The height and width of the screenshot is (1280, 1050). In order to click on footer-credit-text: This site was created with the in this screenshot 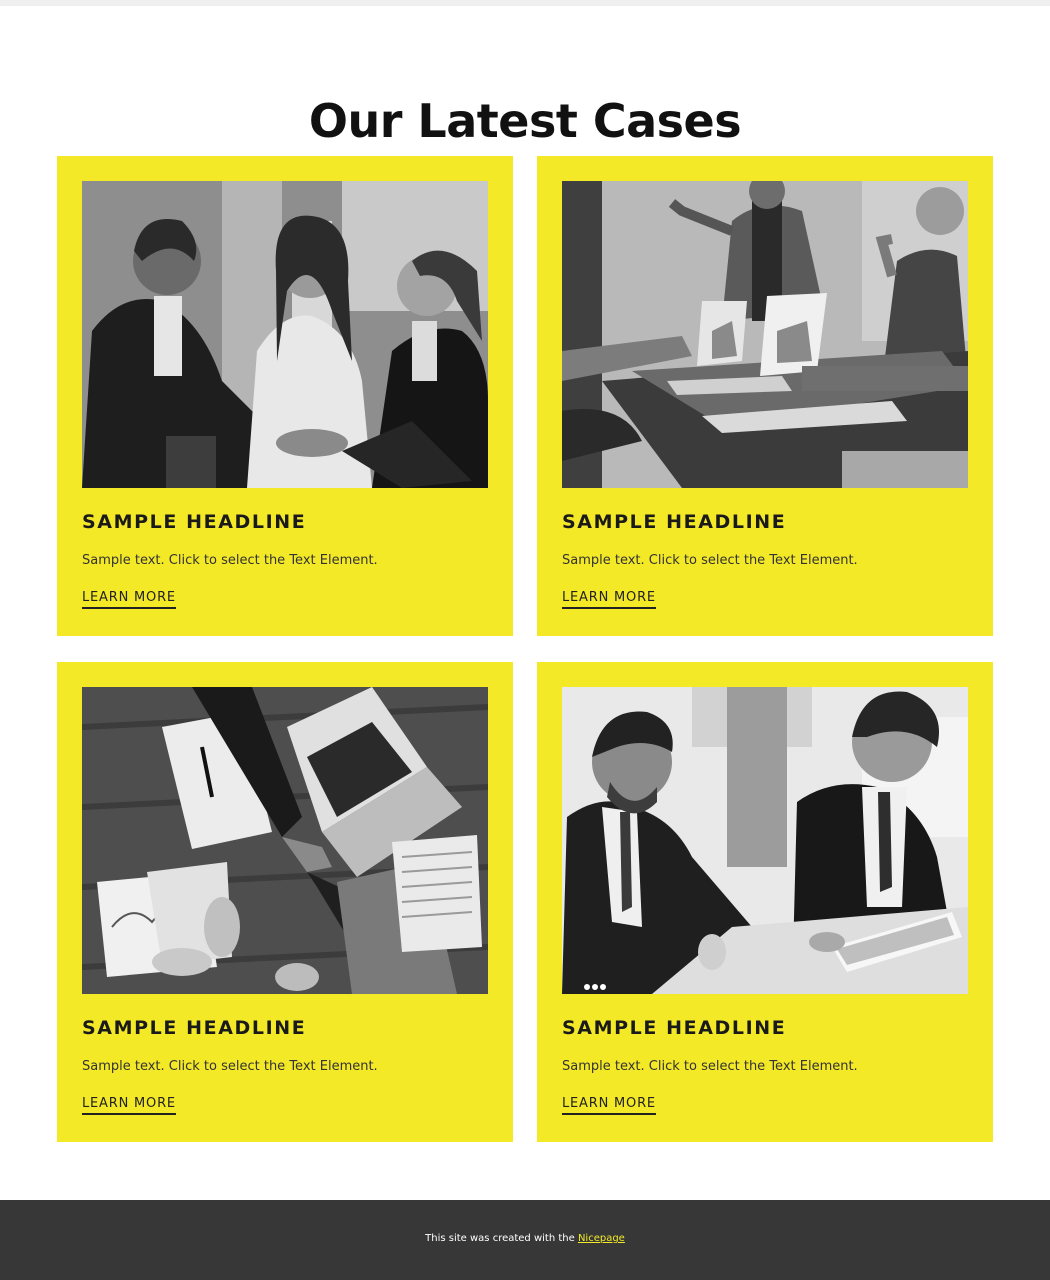, I will do `click(500, 1238)`.